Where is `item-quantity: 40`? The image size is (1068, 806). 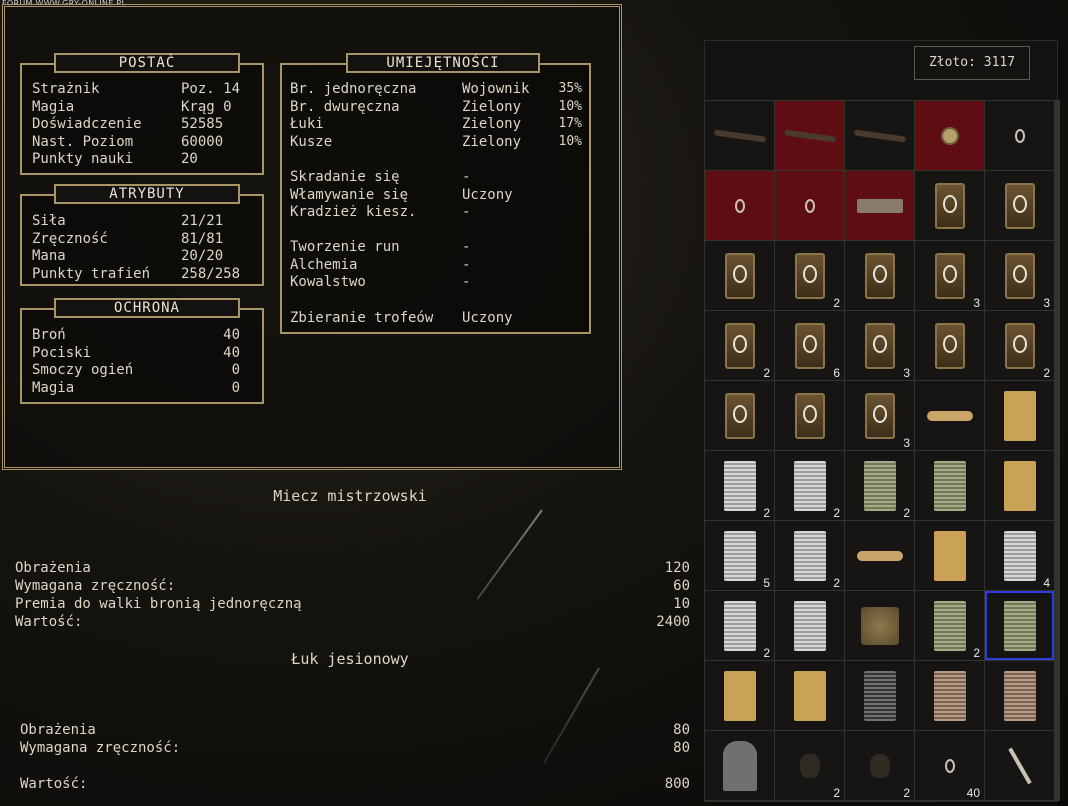
item-quantity: 40 is located at coordinates (973, 793).